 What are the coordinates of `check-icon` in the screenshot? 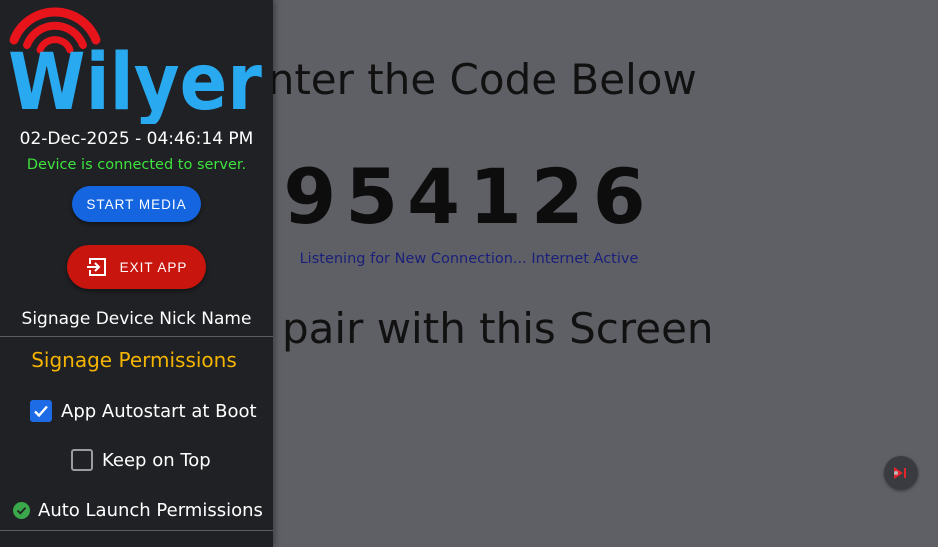 It's located at (41, 411).